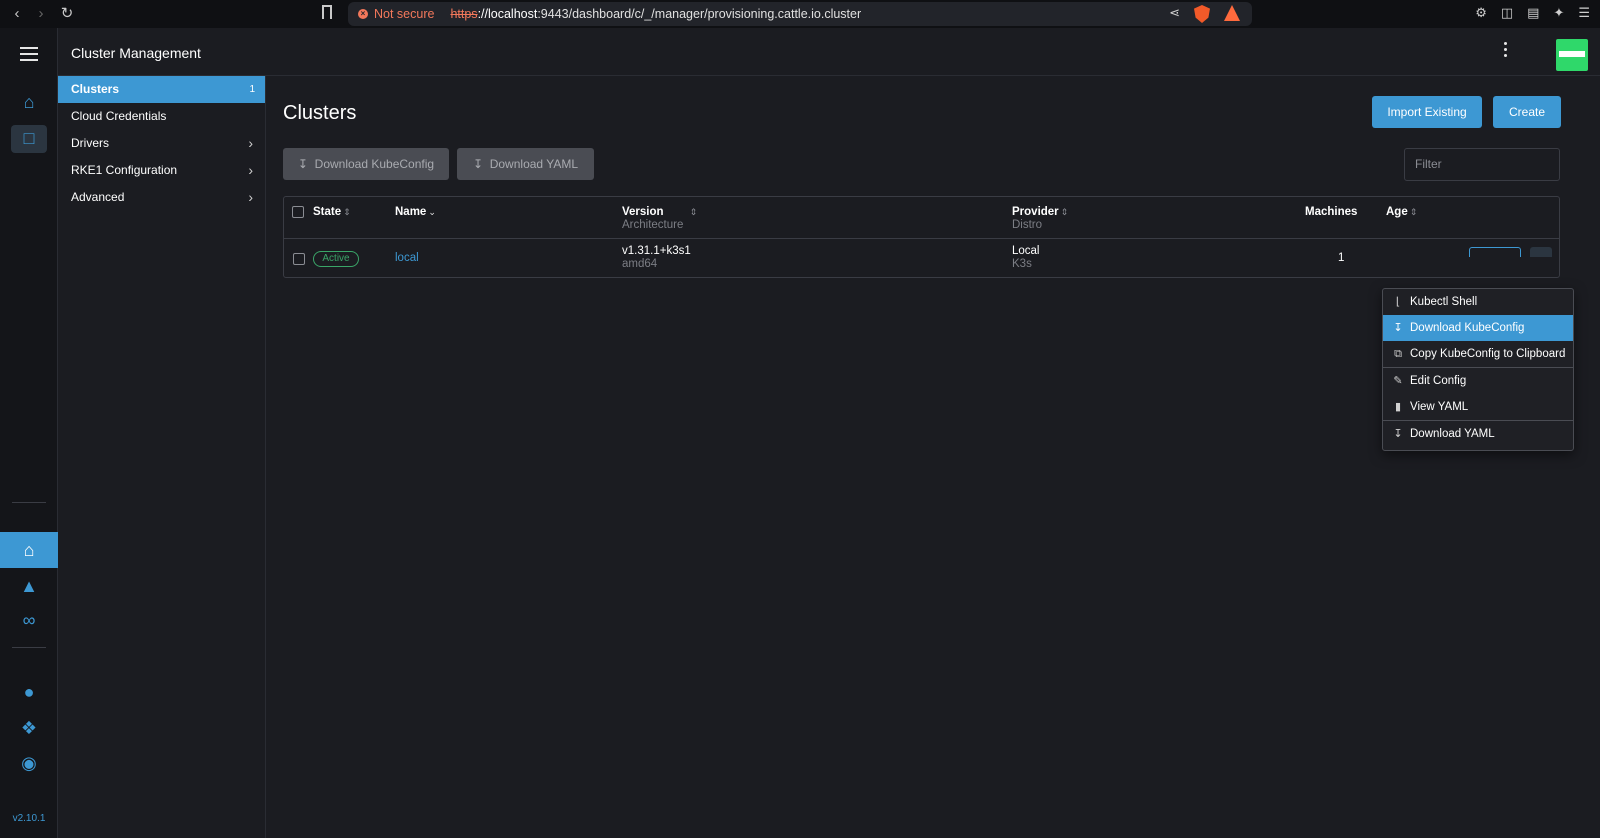 The image size is (1600, 838). What do you see at coordinates (29, 763) in the screenshot?
I see `globe-icon: ◉` at bounding box center [29, 763].